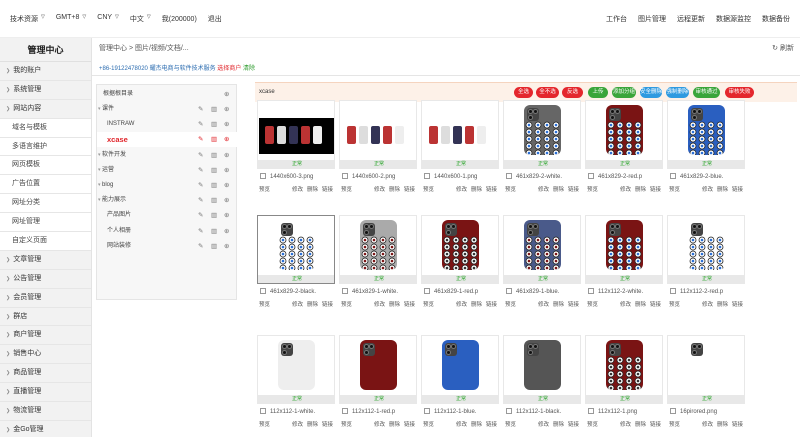  What do you see at coordinates (45, 90) in the screenshot?
I see `sidebar-item: ❯ 系统管理` at bounding box center [45, 90].